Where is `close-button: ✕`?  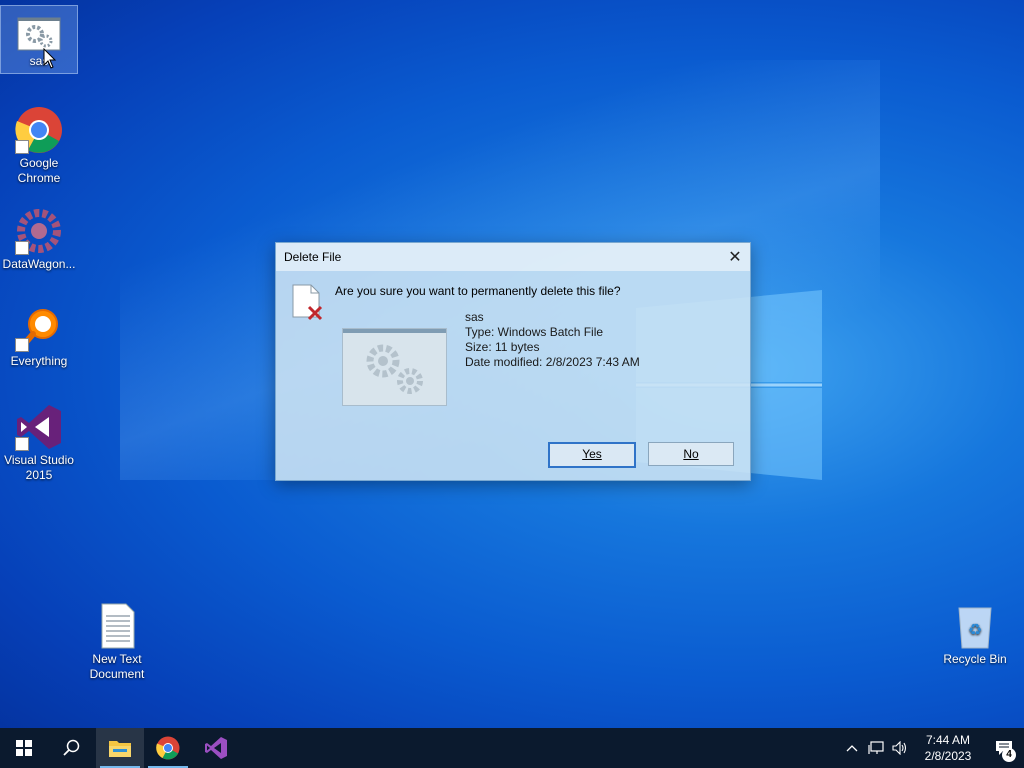 close-button: ✕ is located at coordinates (735, 257).